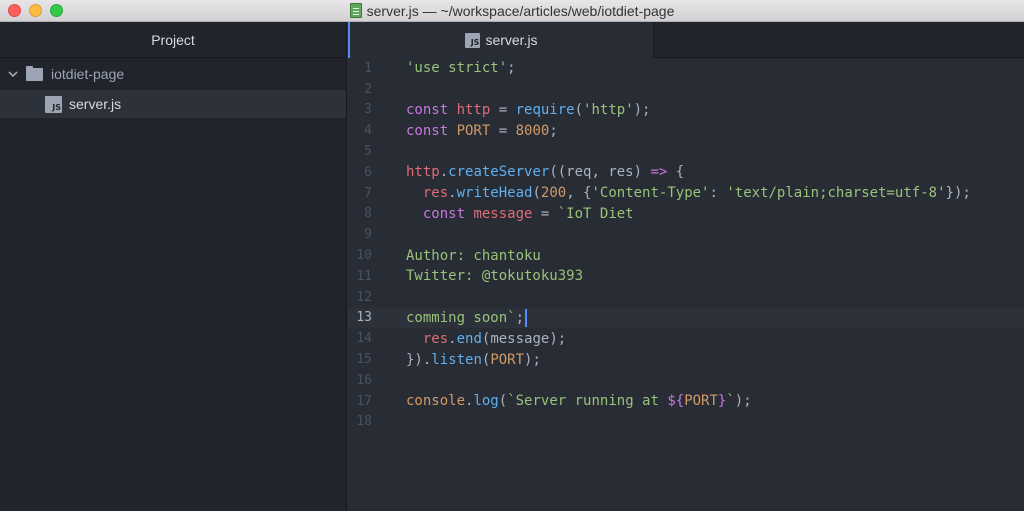 The width and height of the screenshot is (1024, 511). I want to click on code-text: Twitter: @tokutoku393, so click(494, 276).